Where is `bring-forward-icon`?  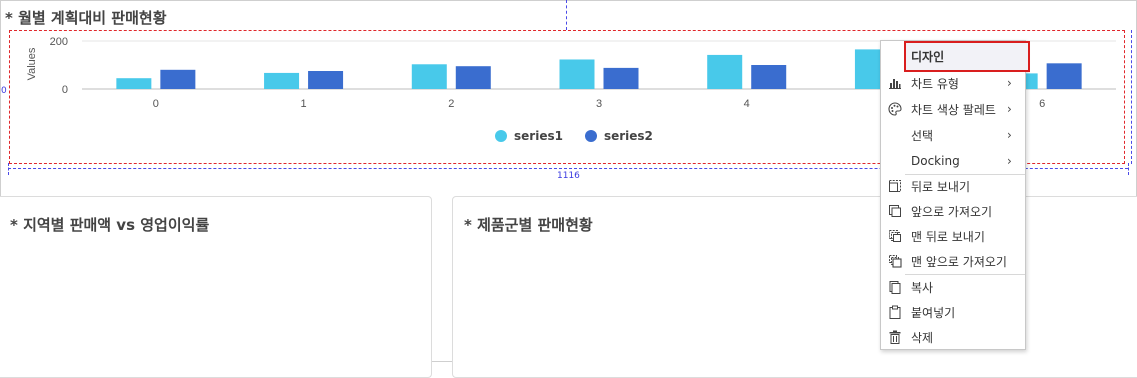
bring-forward-icon is located at coordinates (895, 211).